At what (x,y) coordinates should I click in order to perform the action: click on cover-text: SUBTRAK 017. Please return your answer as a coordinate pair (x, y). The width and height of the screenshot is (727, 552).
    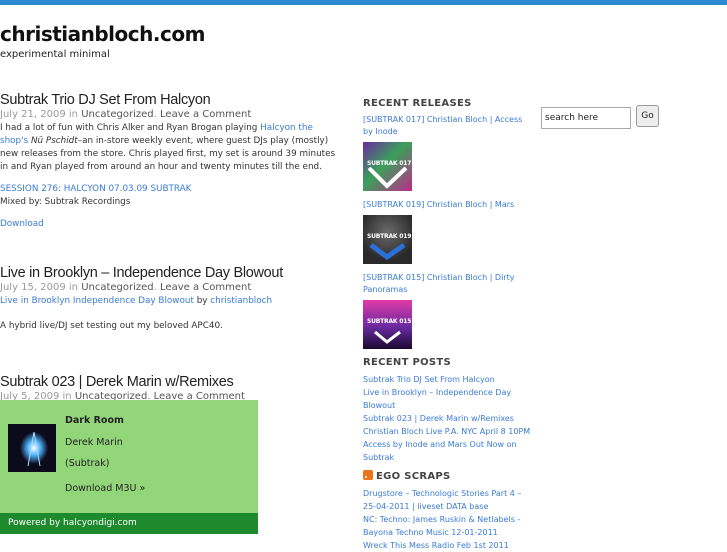
    Looking at the image, I should click on (389, 163).